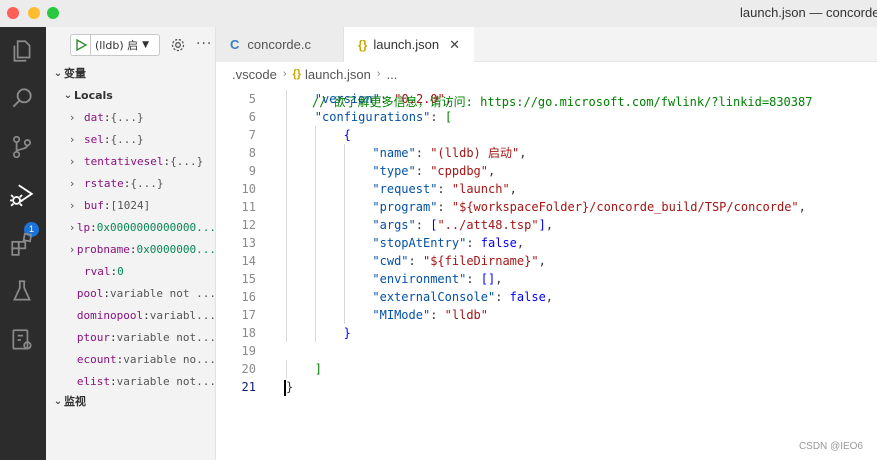 The height and width of the screenshot is (460, 877). Describe the element at coordinates (434, 297) in the screenshot. I see `code-token: "externalConsole"` at that location.